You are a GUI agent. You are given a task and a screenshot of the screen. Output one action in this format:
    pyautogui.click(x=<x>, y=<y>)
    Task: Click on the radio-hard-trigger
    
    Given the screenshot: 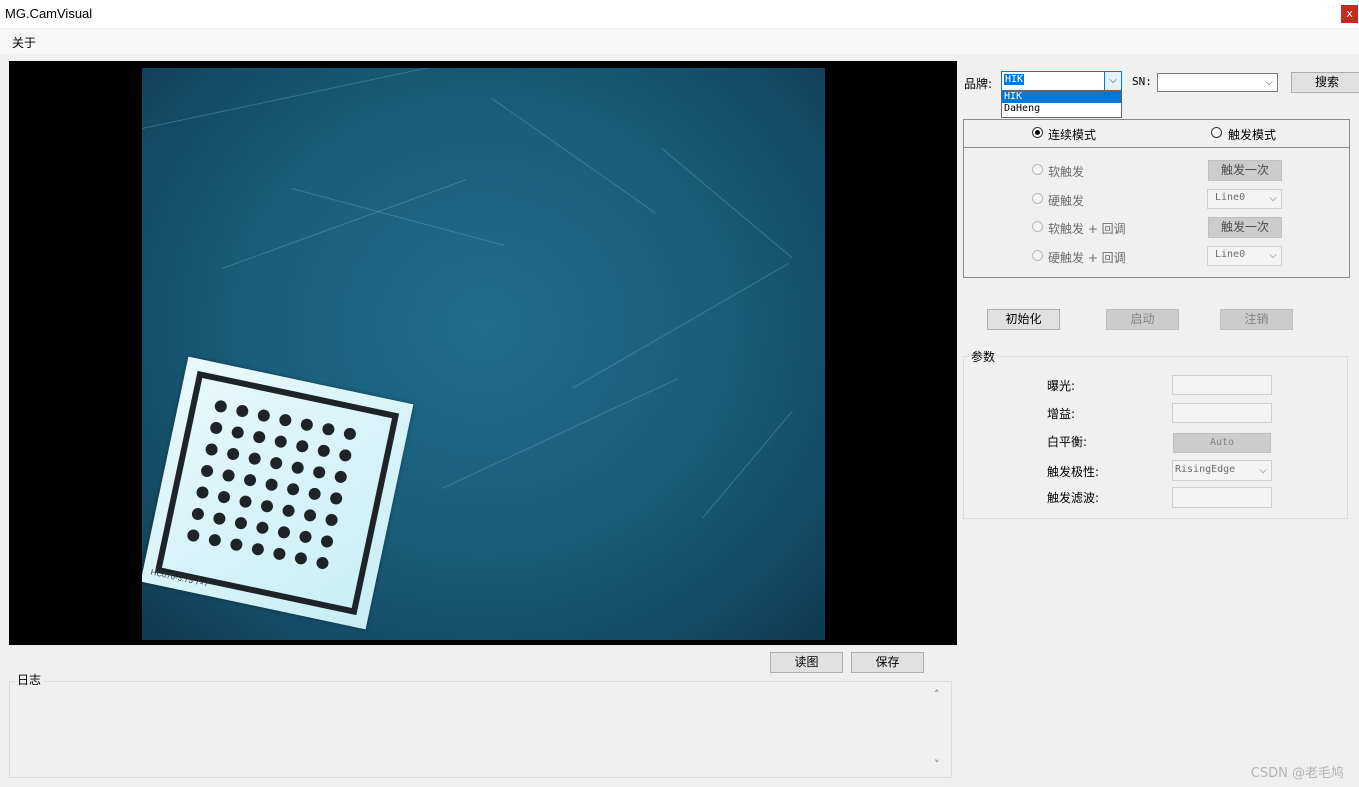 What is the action you would take?
    pyautogui.click(x=1037, y=198)
    